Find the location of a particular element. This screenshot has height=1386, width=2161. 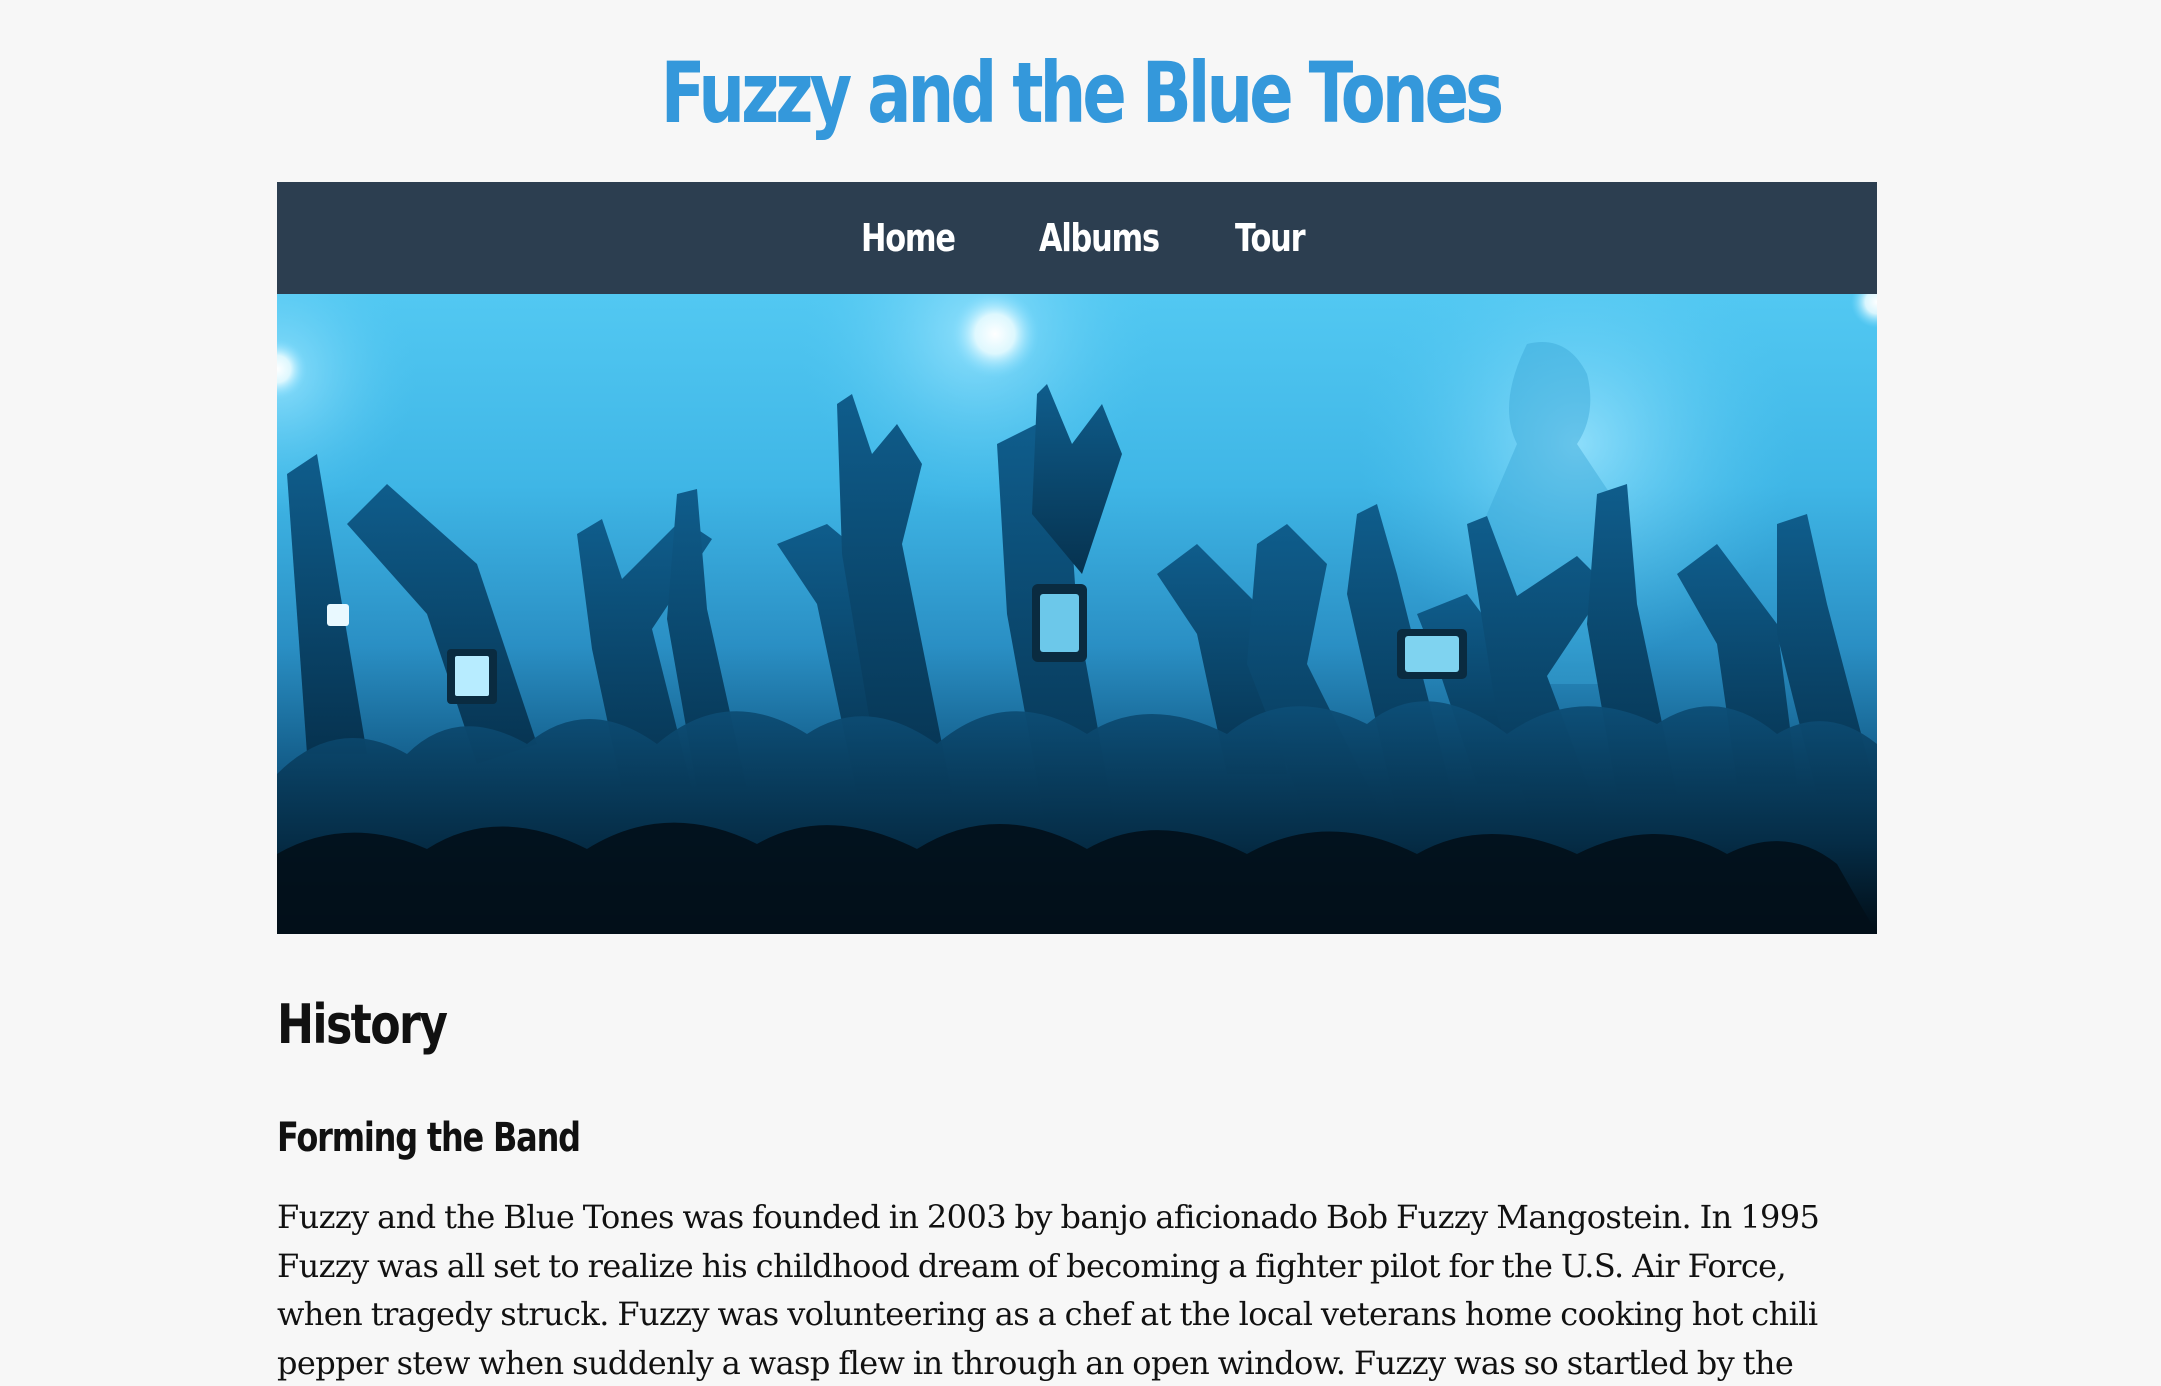

section-heading-history: History is located at coordinates (362, 1024).